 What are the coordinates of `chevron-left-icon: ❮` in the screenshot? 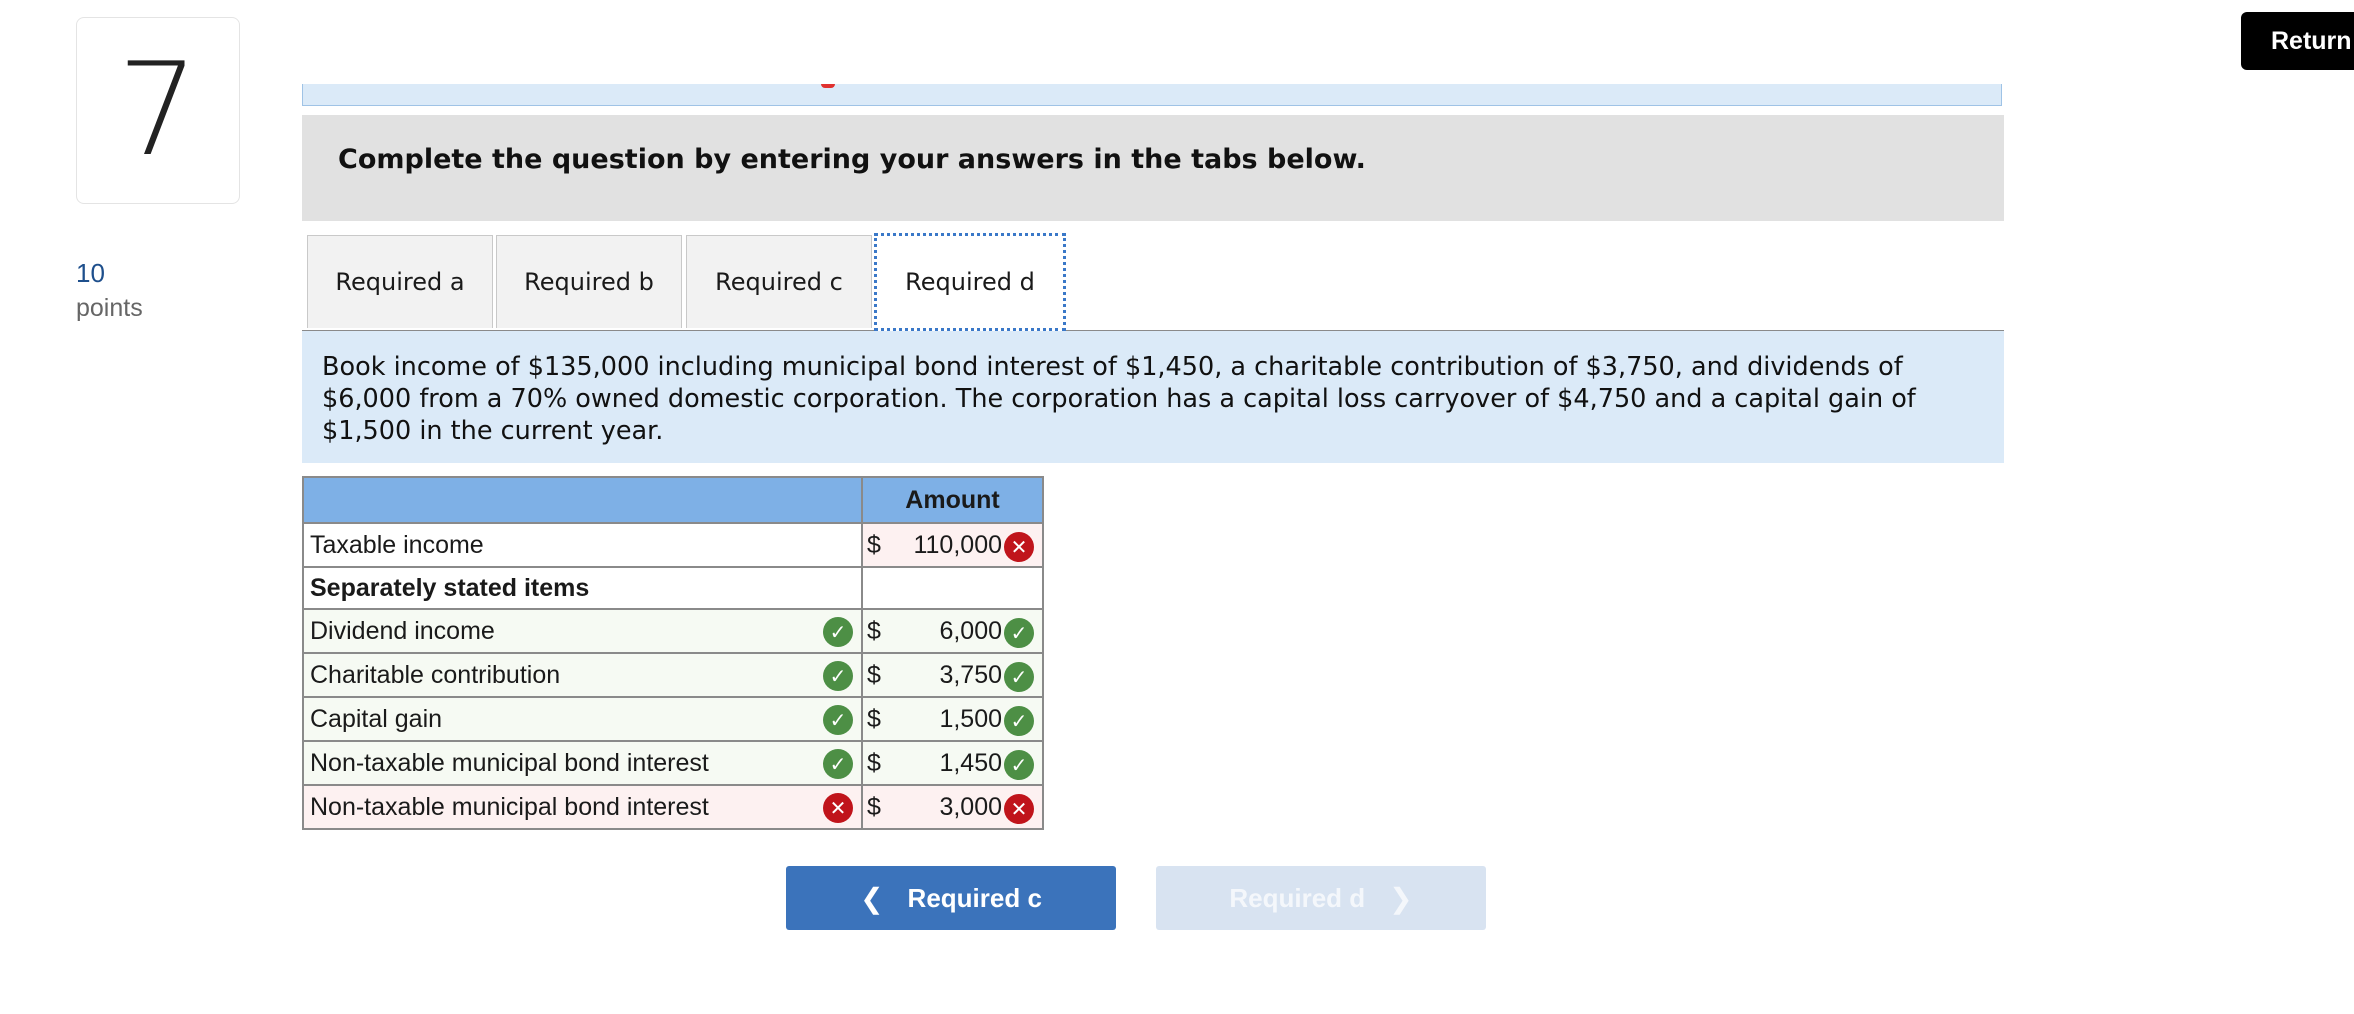 It's located at (872, 898).